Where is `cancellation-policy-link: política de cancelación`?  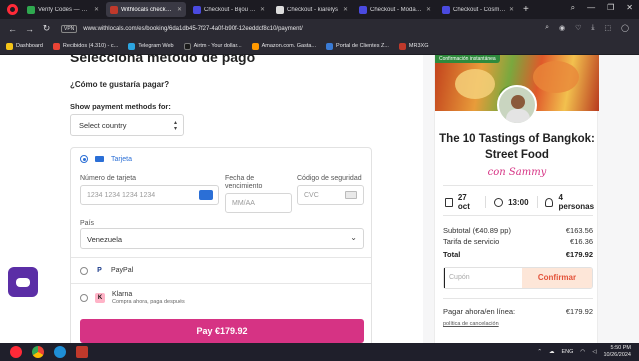
cancellation-policy-link: política de cancelación is located at coordinates (471, 324).